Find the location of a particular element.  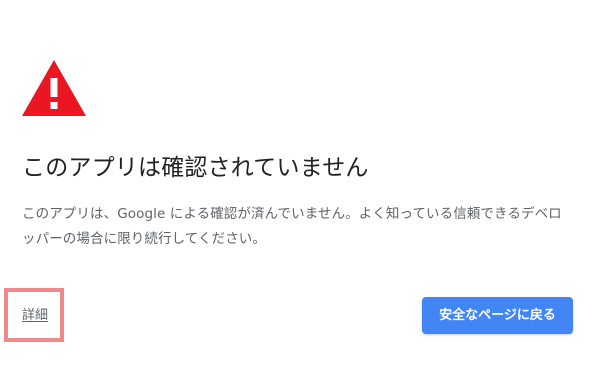

warning-icon is located at coordinates (54, 88).